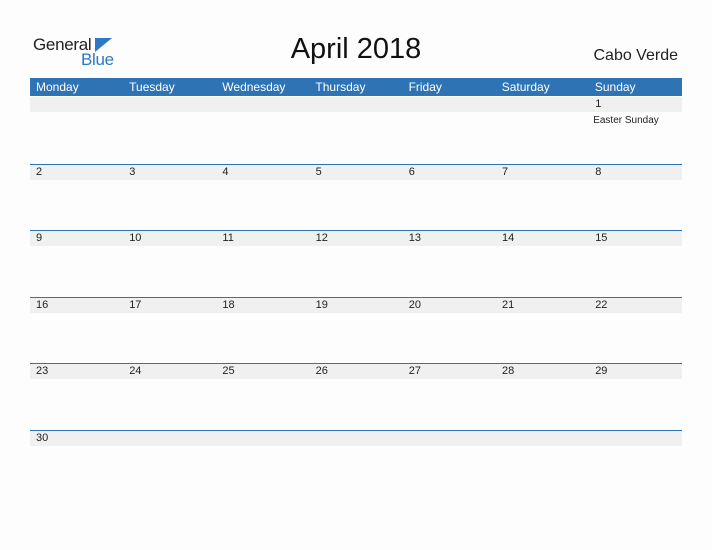 Image resolution: width=712 pixels, height=550 pixels. I want to click on weekday-monday: Monday, so click(57, 87).